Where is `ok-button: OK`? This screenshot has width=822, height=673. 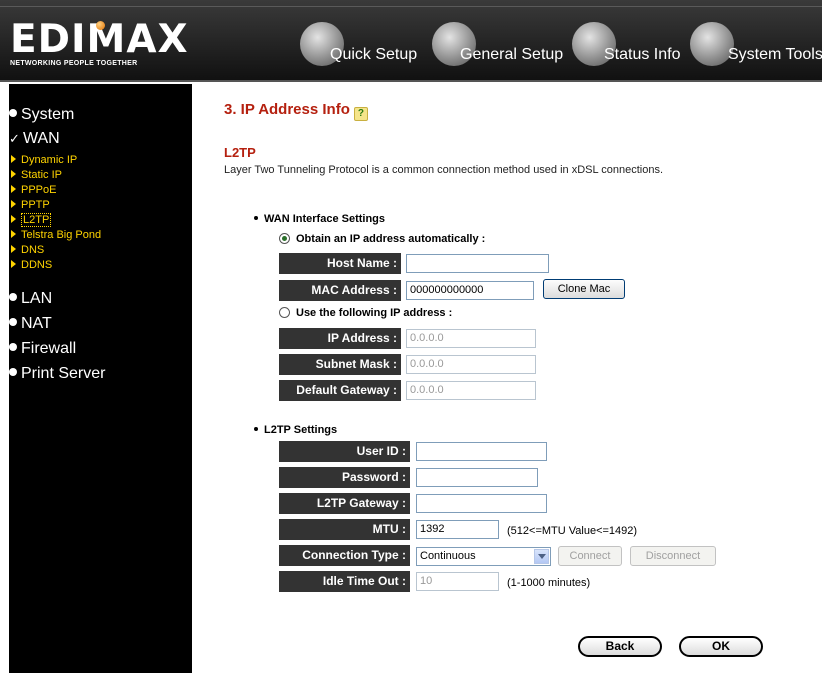
ok-button: OK is located at coordinates (721, 646).